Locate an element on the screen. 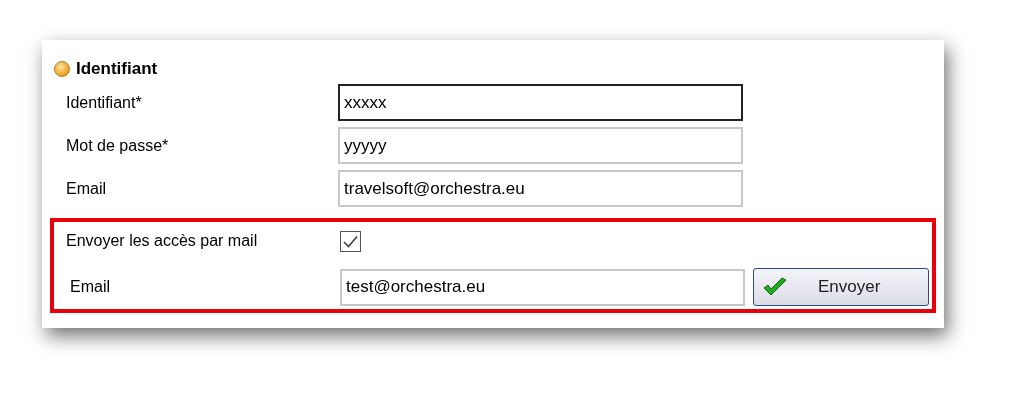 The height and width of the screenshot is (410, 1024). input-field: travelsoft@orchestra.eu is located at coordinates (540, 188).